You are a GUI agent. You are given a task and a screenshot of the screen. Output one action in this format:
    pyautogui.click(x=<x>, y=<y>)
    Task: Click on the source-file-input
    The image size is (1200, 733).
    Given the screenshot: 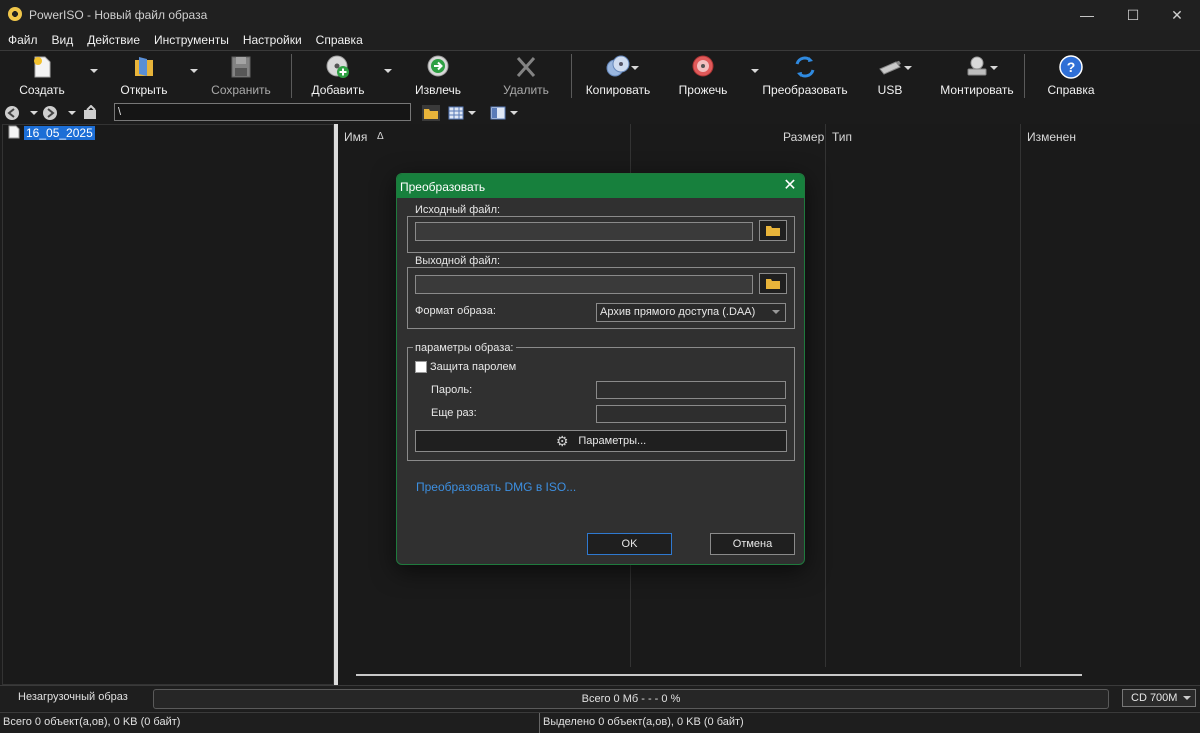 What is the action you would take?
    pyautogui.click(x=584, y=231)
    